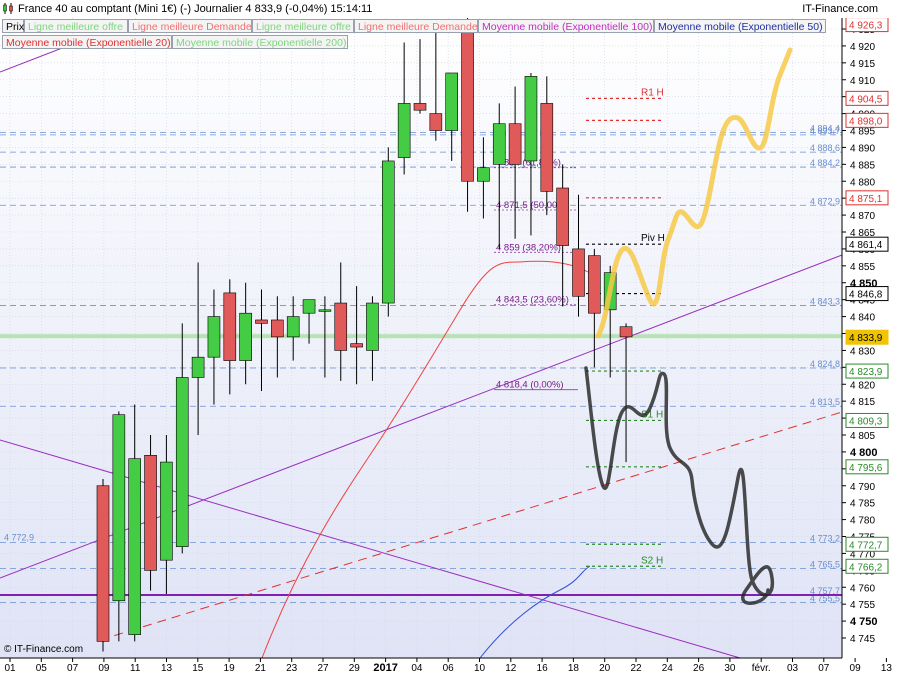 The image size is (900, 675). What do you see at coordinates (862, 588) in the screenshot?
I see `y-tick-label: 4 760` at bounding box center [862, 588].